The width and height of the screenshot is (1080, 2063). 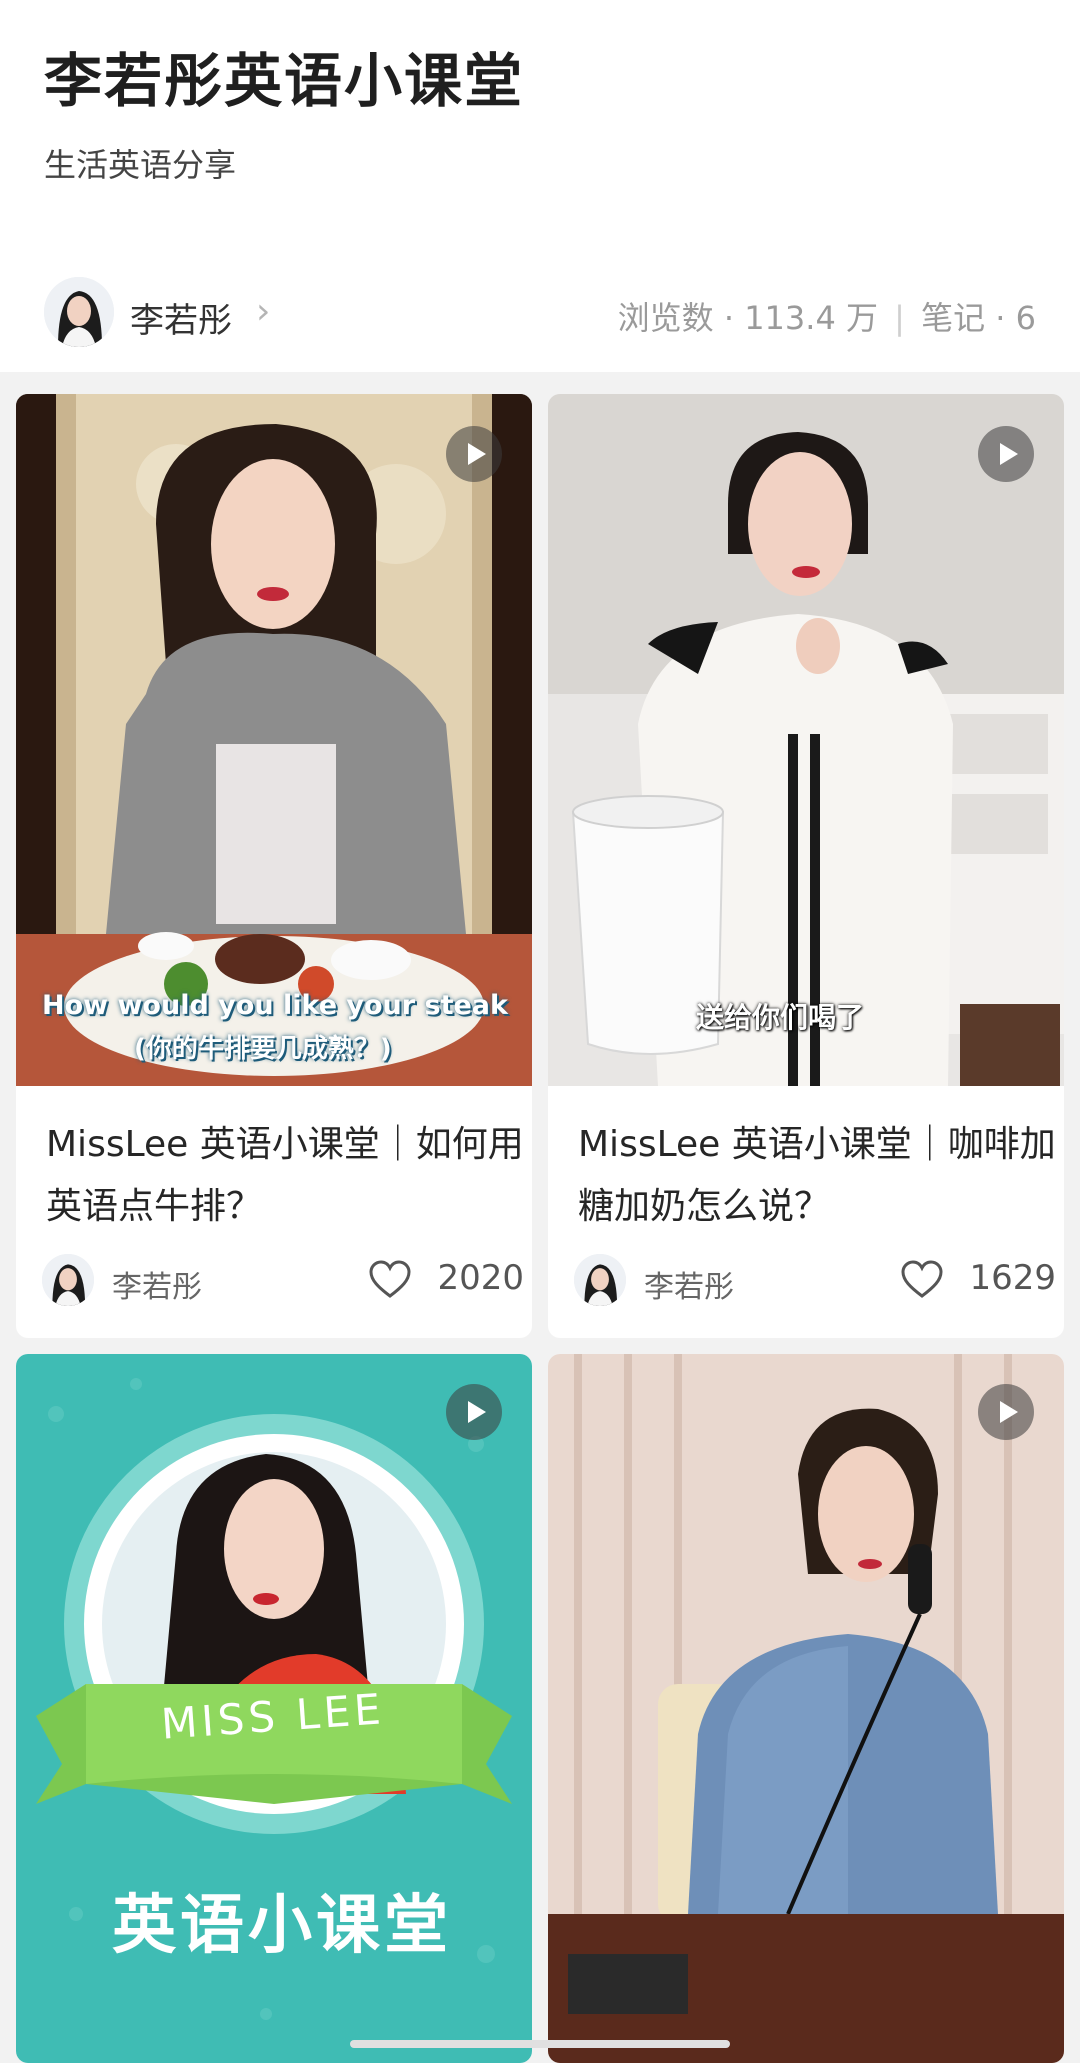 I want to click on chevron-right-icon: ›, so click(x=263, y=311).